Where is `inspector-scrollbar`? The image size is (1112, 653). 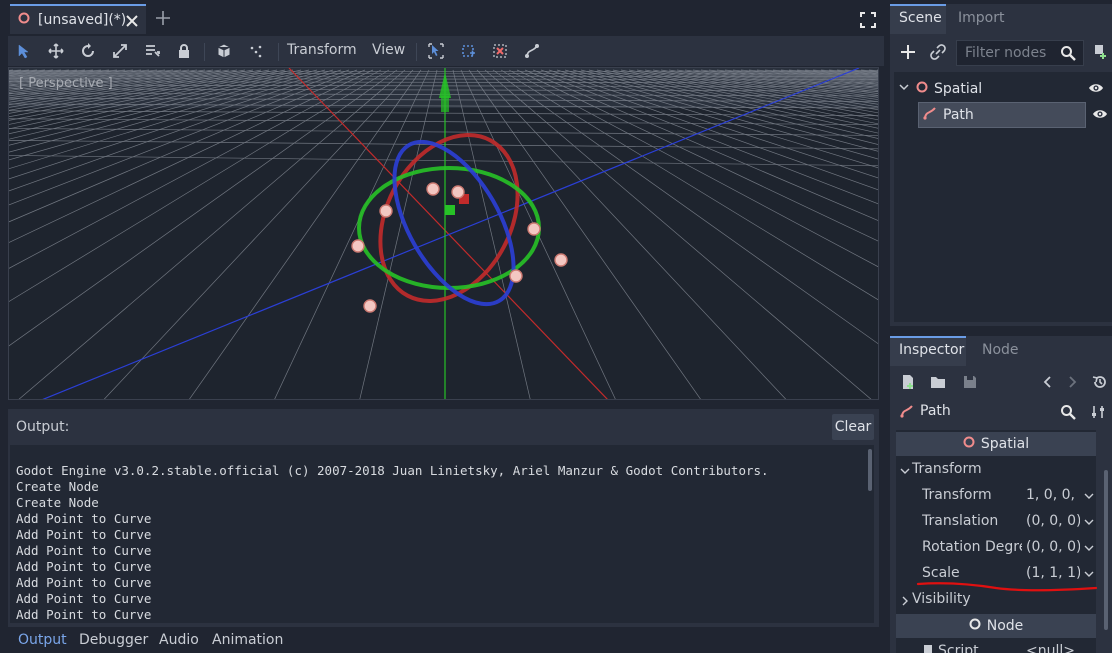
inspector-scrollbar is located at coordinates (1106, 550).